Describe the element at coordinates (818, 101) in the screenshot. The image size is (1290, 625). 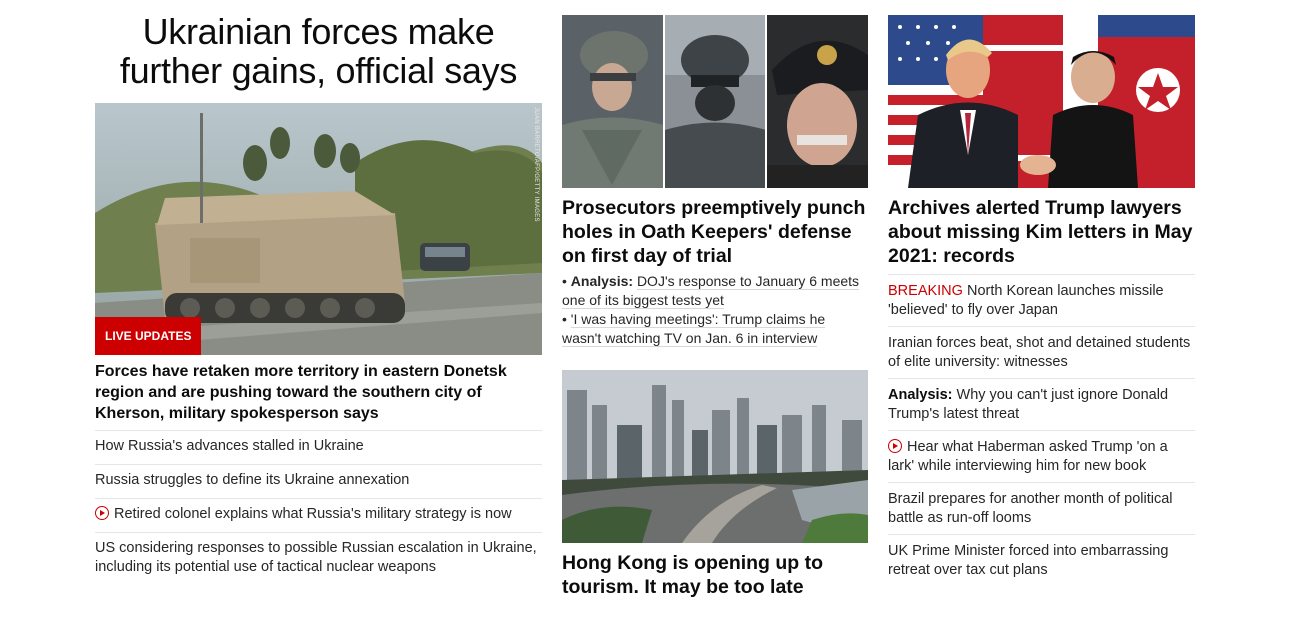
I see `photo-man-with-cap` at that location.